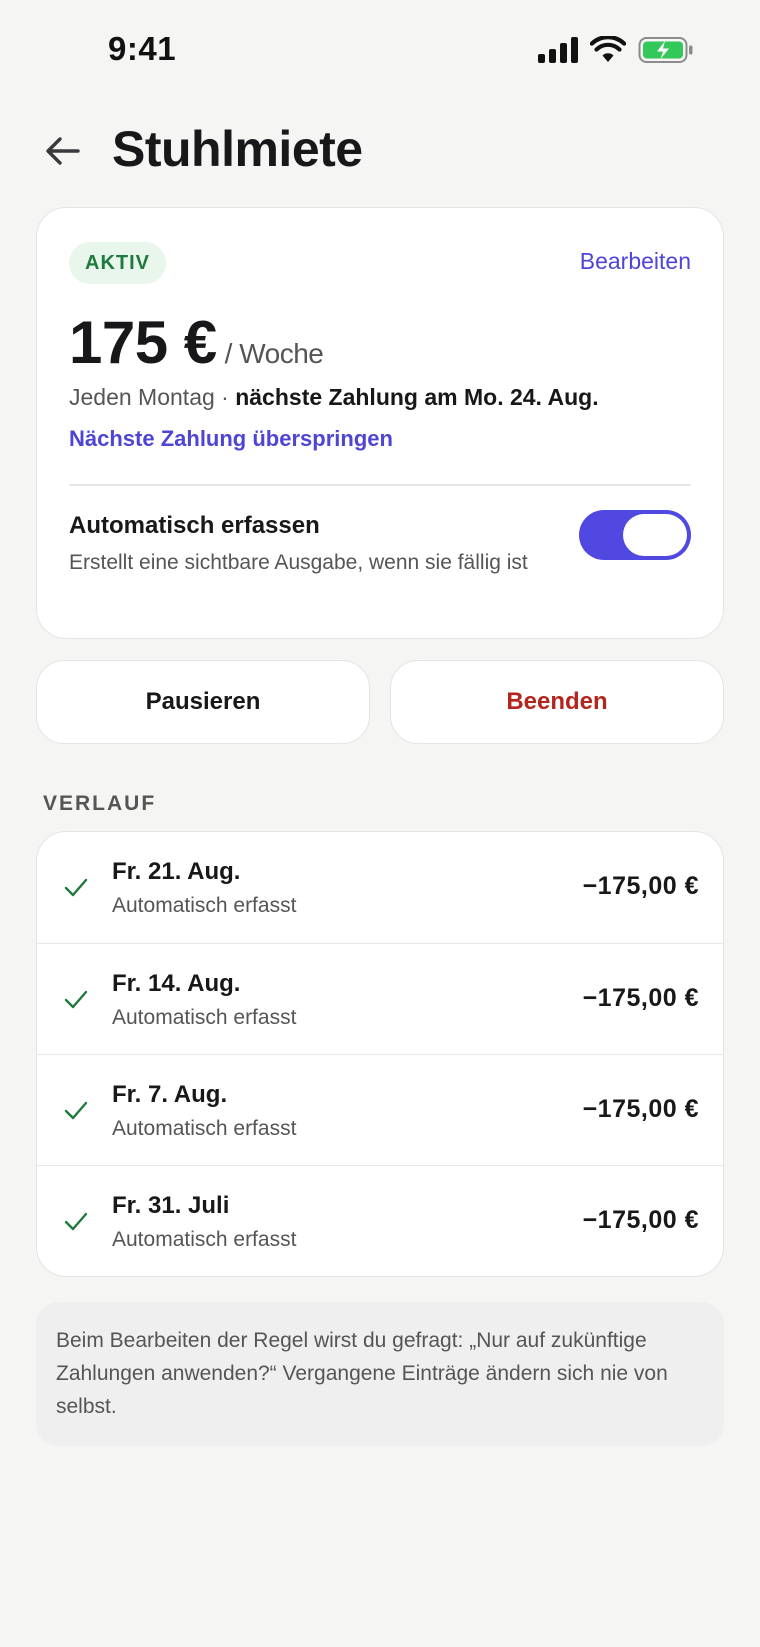 The height and width of the screenshot is (1647, 760). I want to click on status-icons, so click(616, 50).